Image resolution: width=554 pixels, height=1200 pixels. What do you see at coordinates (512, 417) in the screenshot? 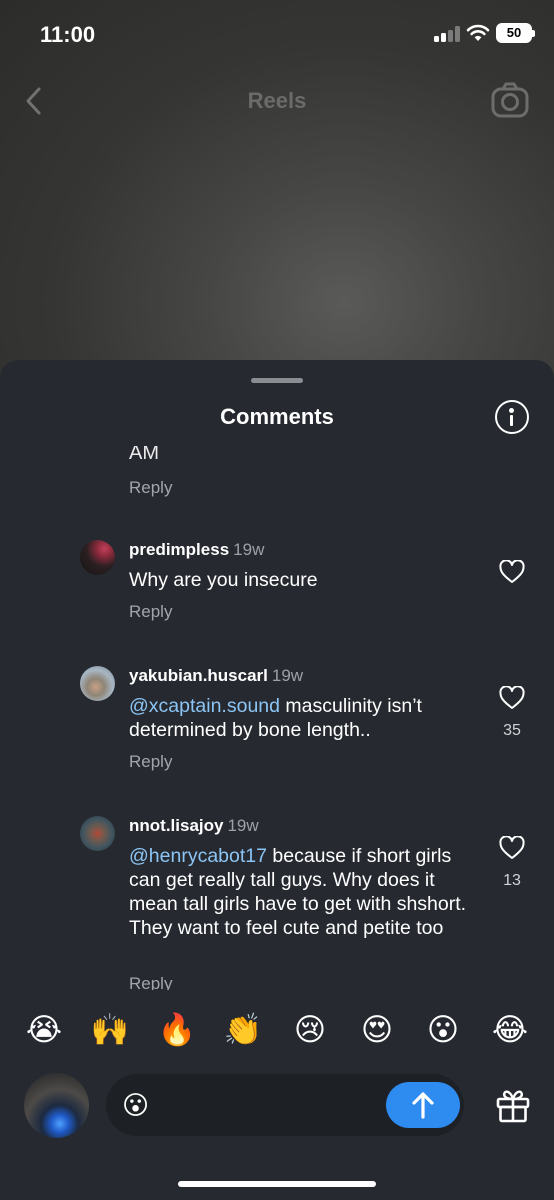
I see `info-icon` at bounding box center [512, 417].